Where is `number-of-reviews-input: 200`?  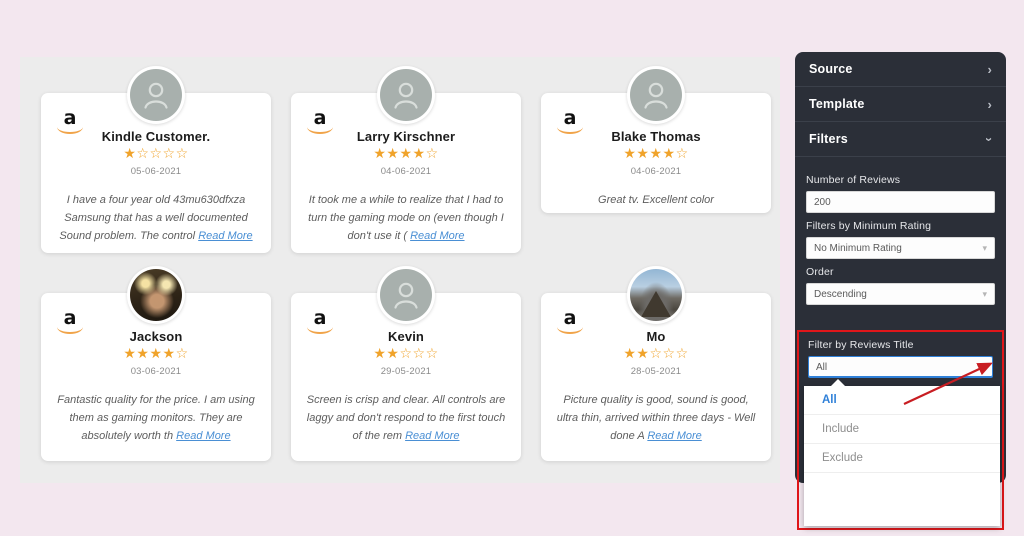
number-of-reviews-input: 200 is located at coordinates (900, 202).